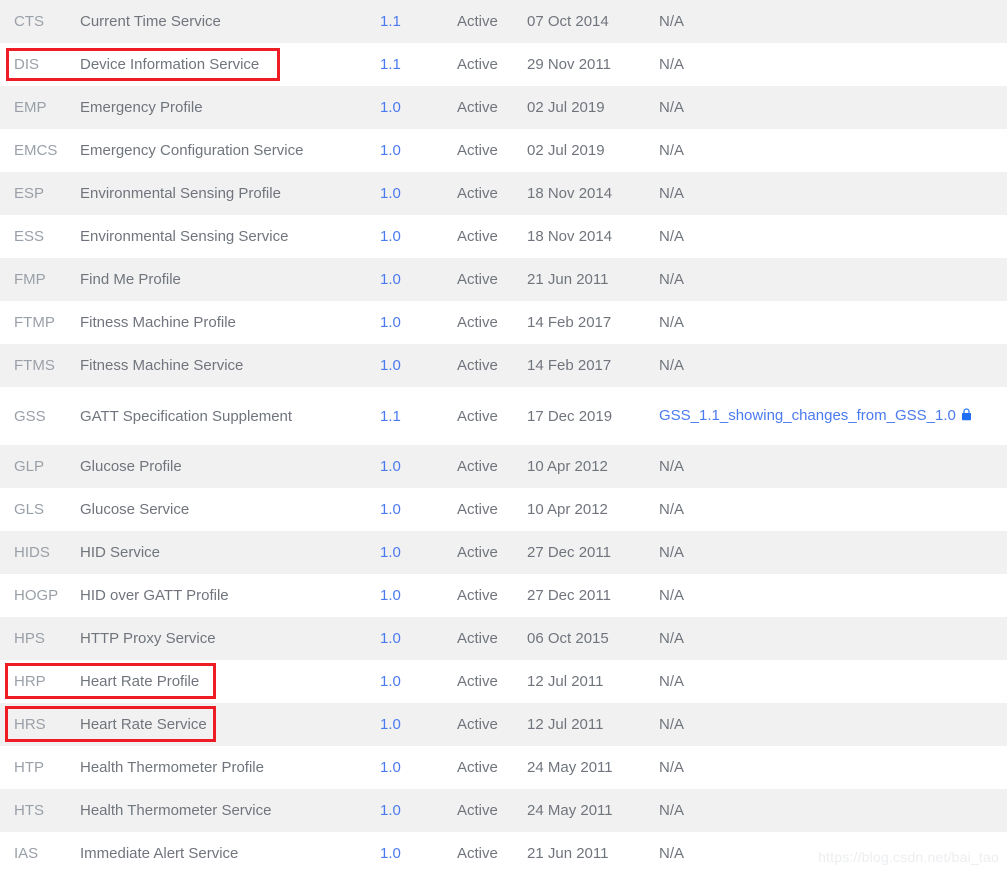 The height and width of the screenshot is (883, 1007). I want to click on watermark: https://blog.csdn.net/bai_tao, so click(908, 857).